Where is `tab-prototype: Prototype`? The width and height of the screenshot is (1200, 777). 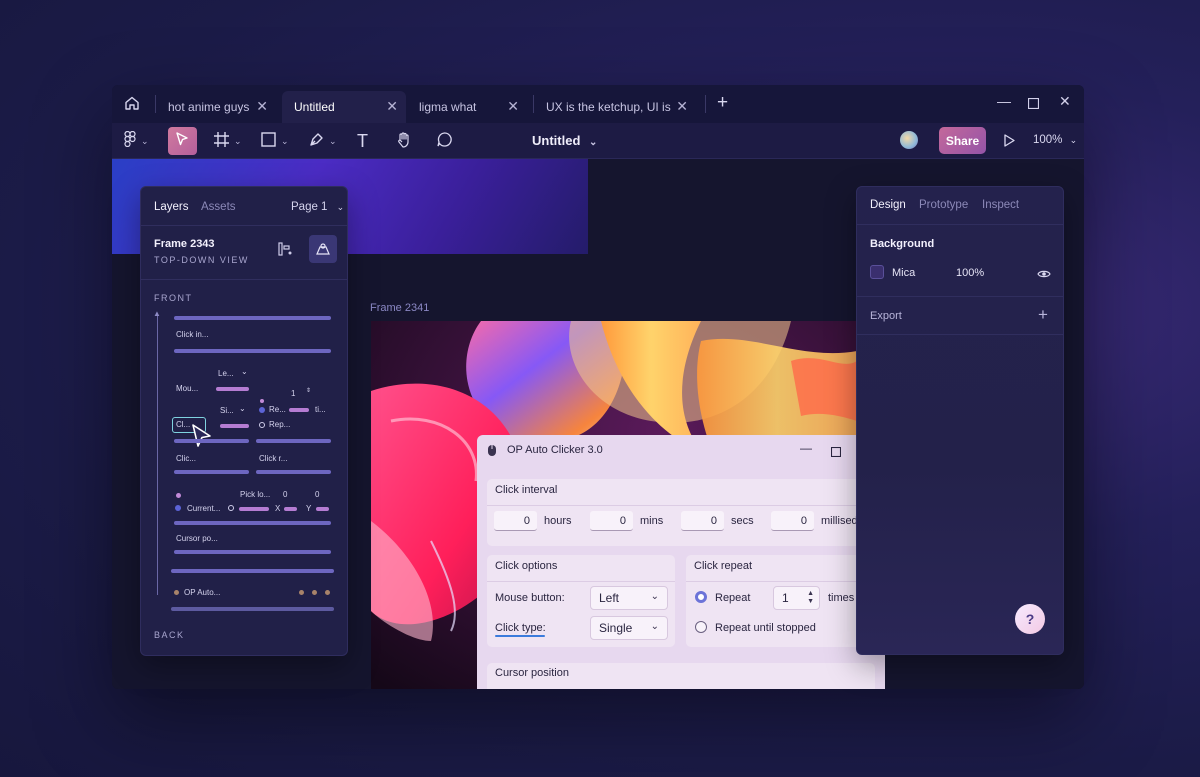
tab-prototype: Prototype is located at coordinates (943, 205).